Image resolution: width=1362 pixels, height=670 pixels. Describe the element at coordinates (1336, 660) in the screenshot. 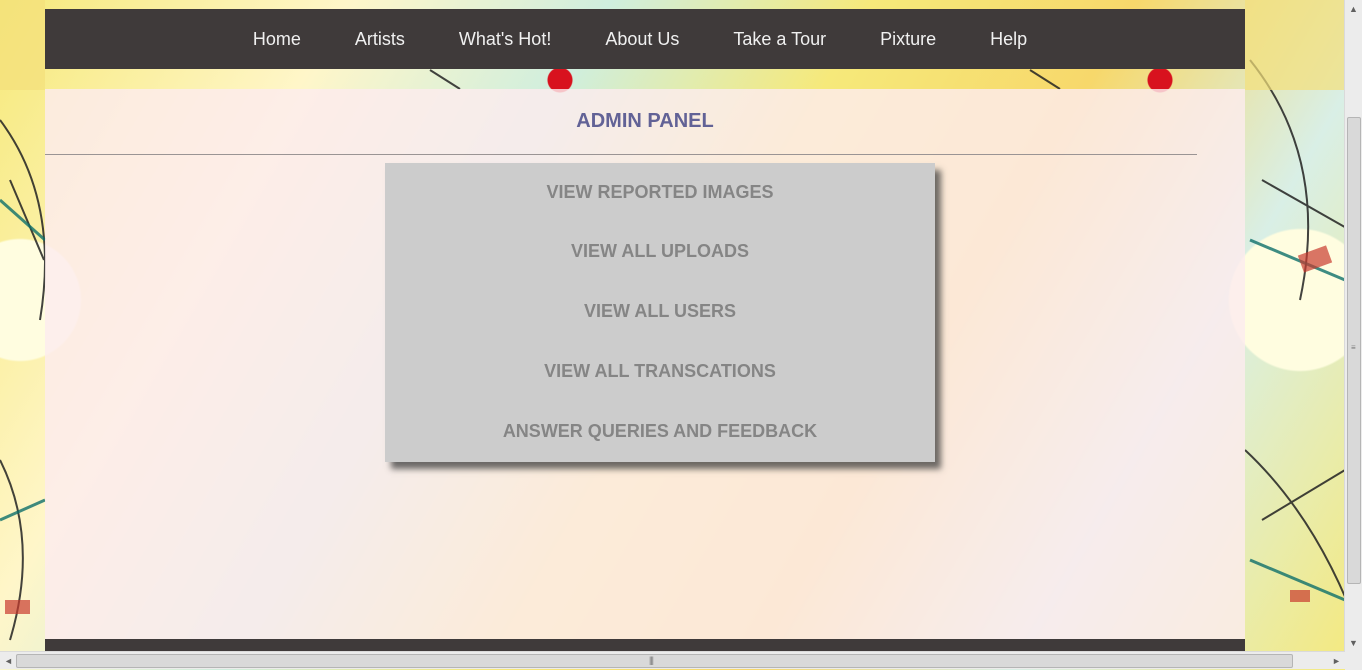

I see `scroll-right-arrow-icon: ►` at that location.